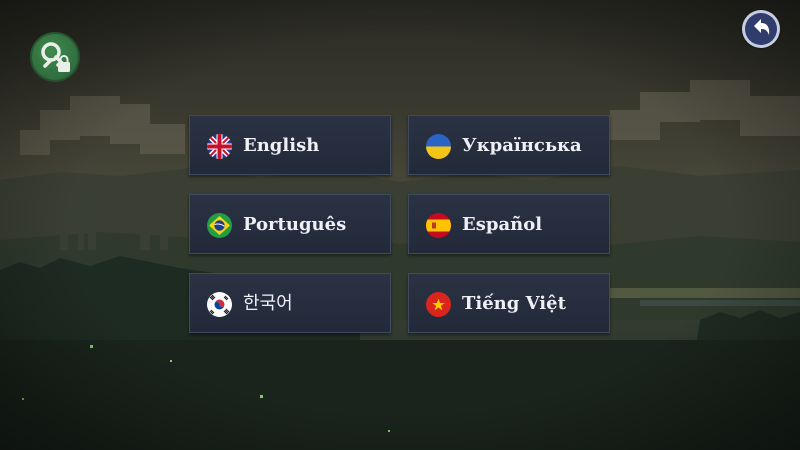 The width and height of the screenshot is (800, 450). What do you see at coordinates (219, 146) in the screenshot?
I see `uk-flag-icon` at bounding box center [219, 146].